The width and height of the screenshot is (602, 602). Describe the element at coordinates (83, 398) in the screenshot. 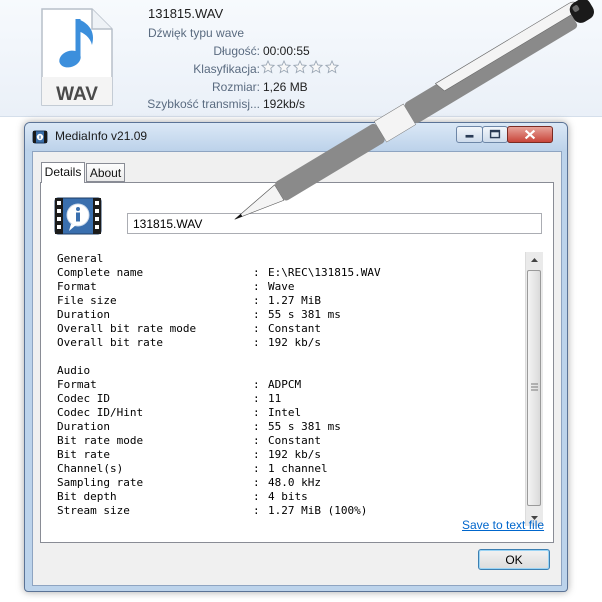

I see `report-label: Codec ID` at that location.